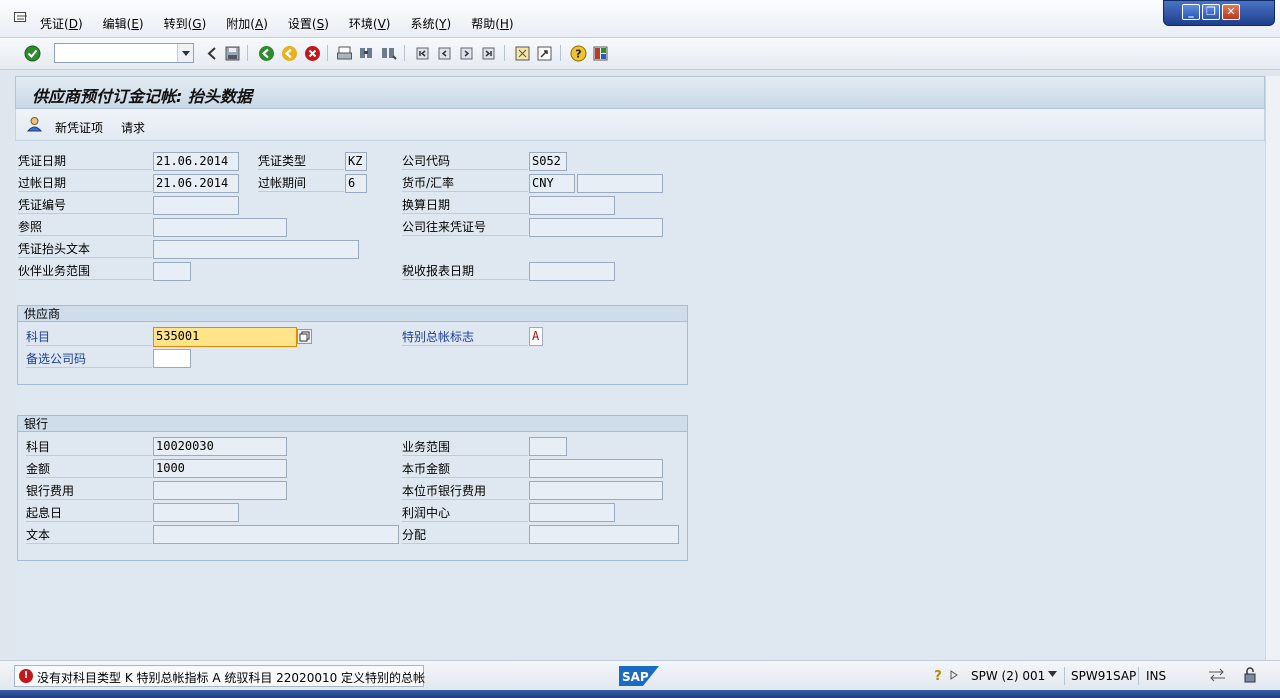 This screenshot has width=1280, height=698. I want to click on screen-title-bar: 供应商预付订金记帐: 抬头数据, so click(640, 92).